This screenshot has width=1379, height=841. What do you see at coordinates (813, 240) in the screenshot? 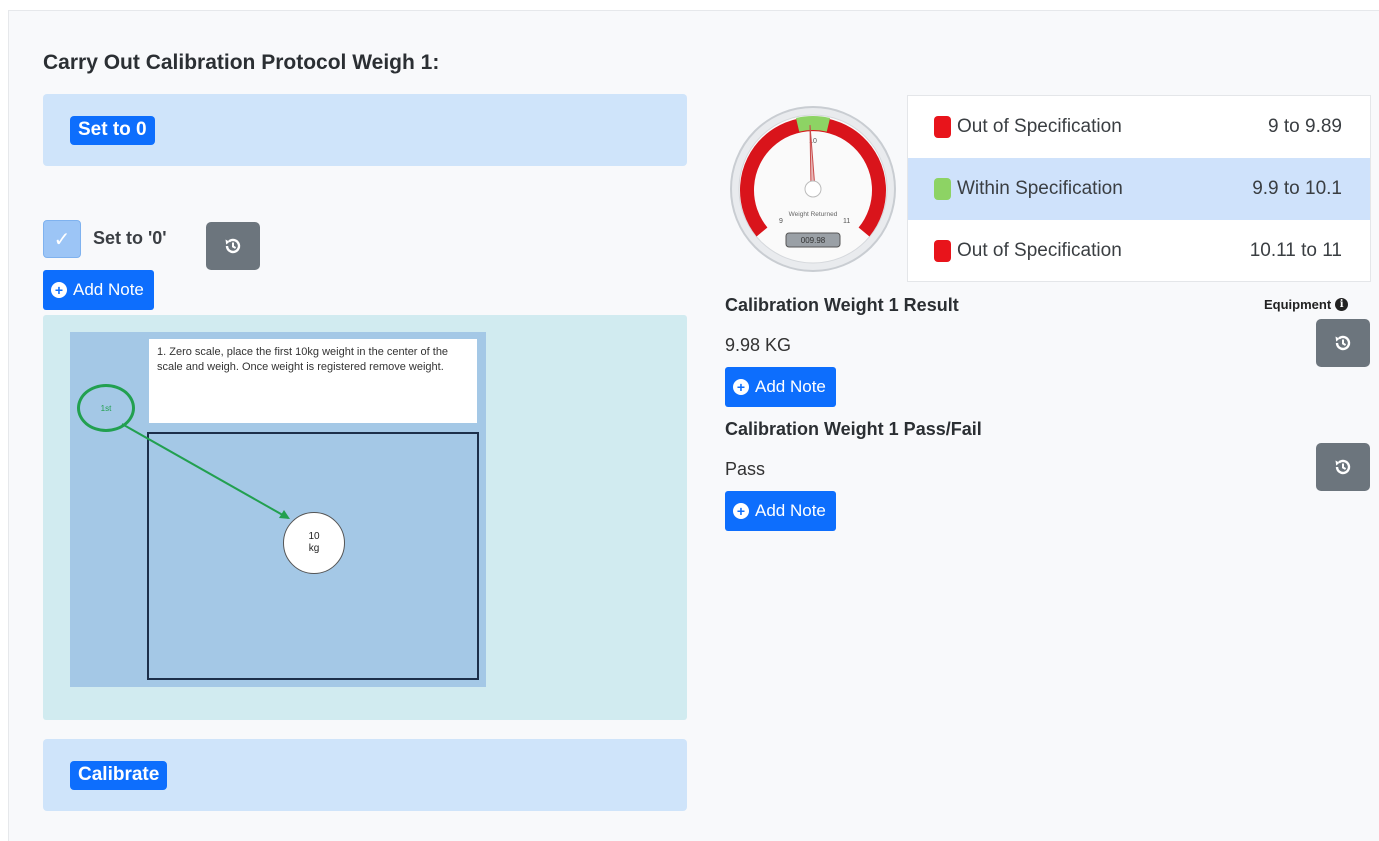
I see `gauge-readout: 009.98` at bounding box center [813, 240].